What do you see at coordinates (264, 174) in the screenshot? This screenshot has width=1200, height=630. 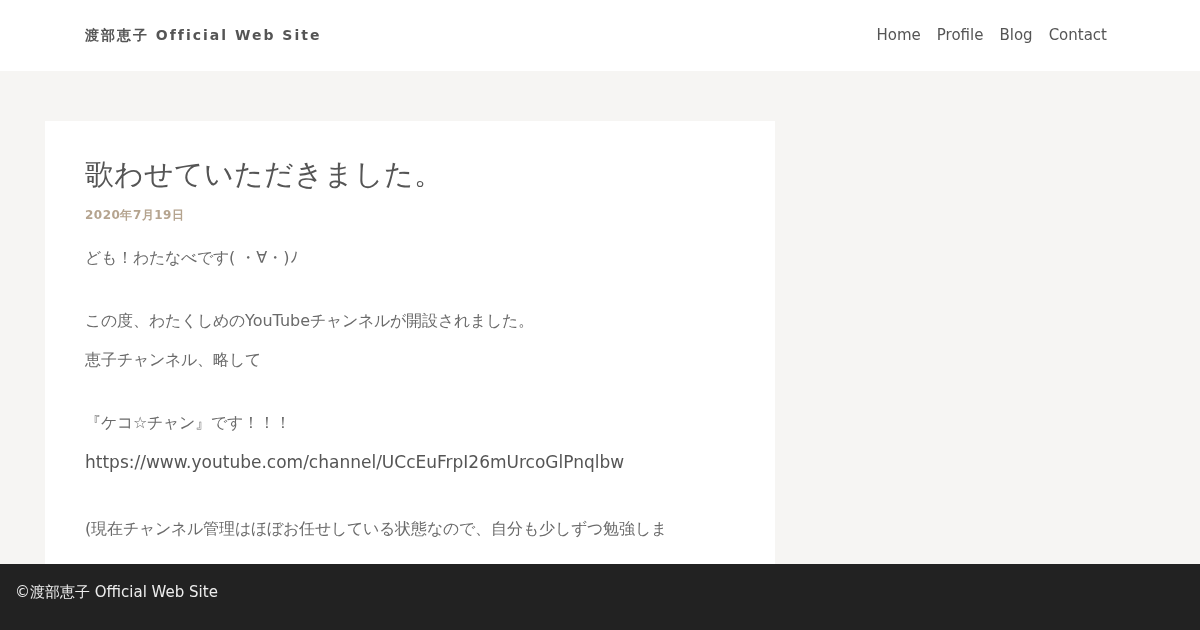 I see `post-title: 歌わせていただきました。` at bounding box center [264, 174].